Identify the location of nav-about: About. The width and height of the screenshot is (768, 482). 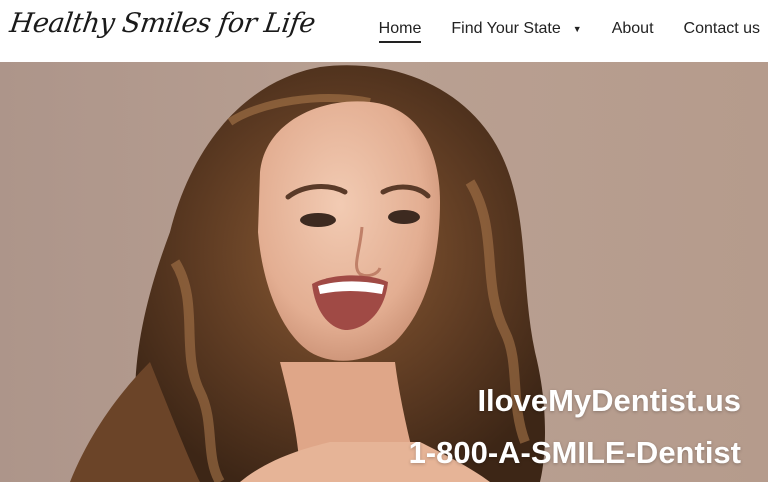
(633, 29).